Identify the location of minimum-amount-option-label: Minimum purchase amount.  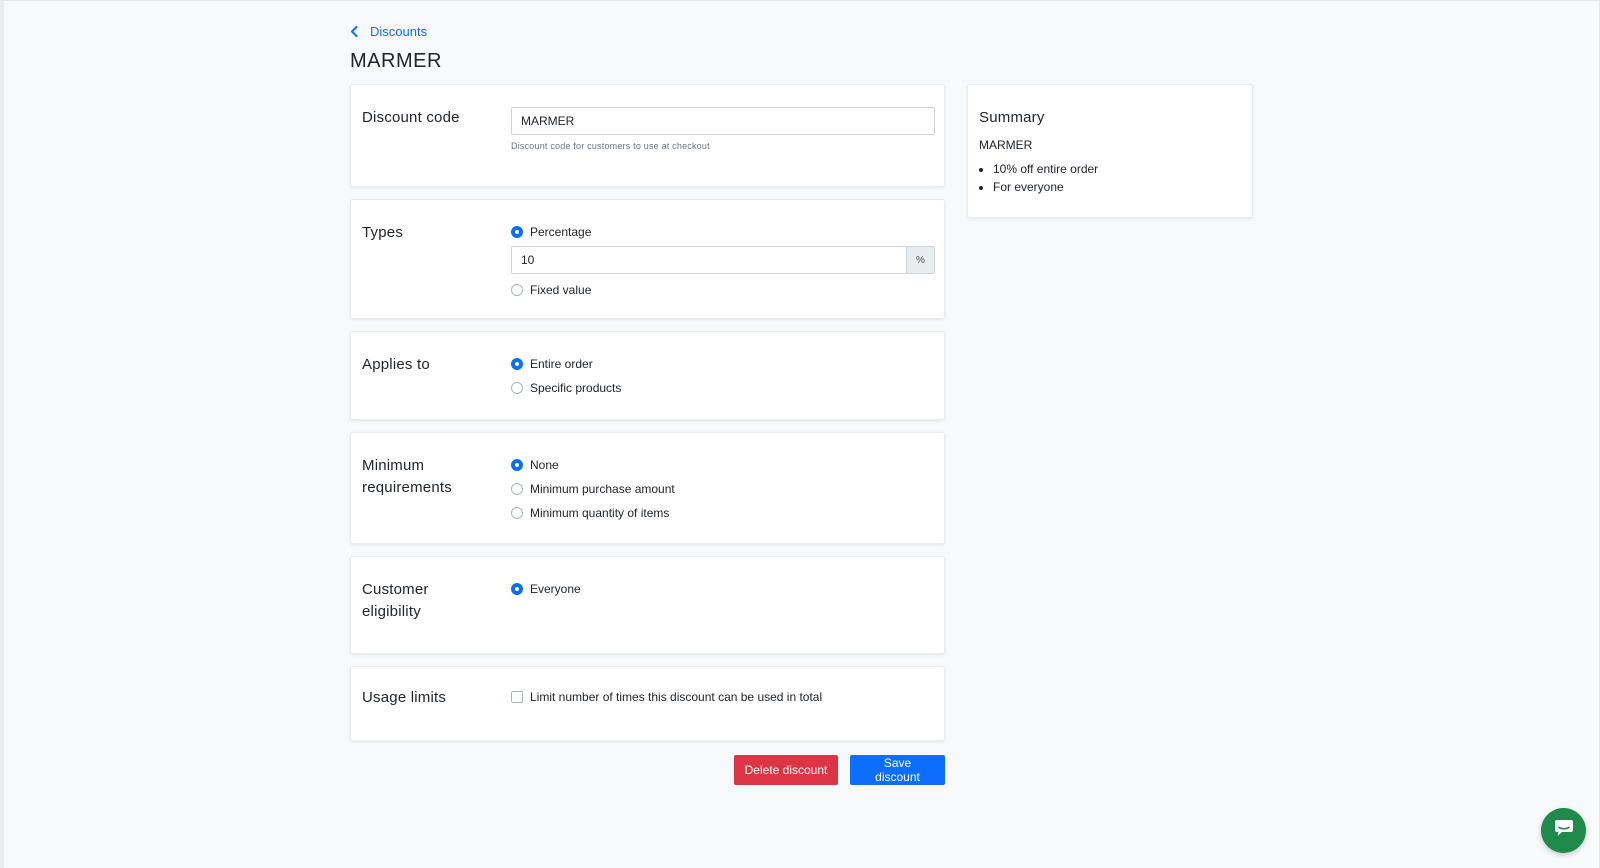
(602, 489).